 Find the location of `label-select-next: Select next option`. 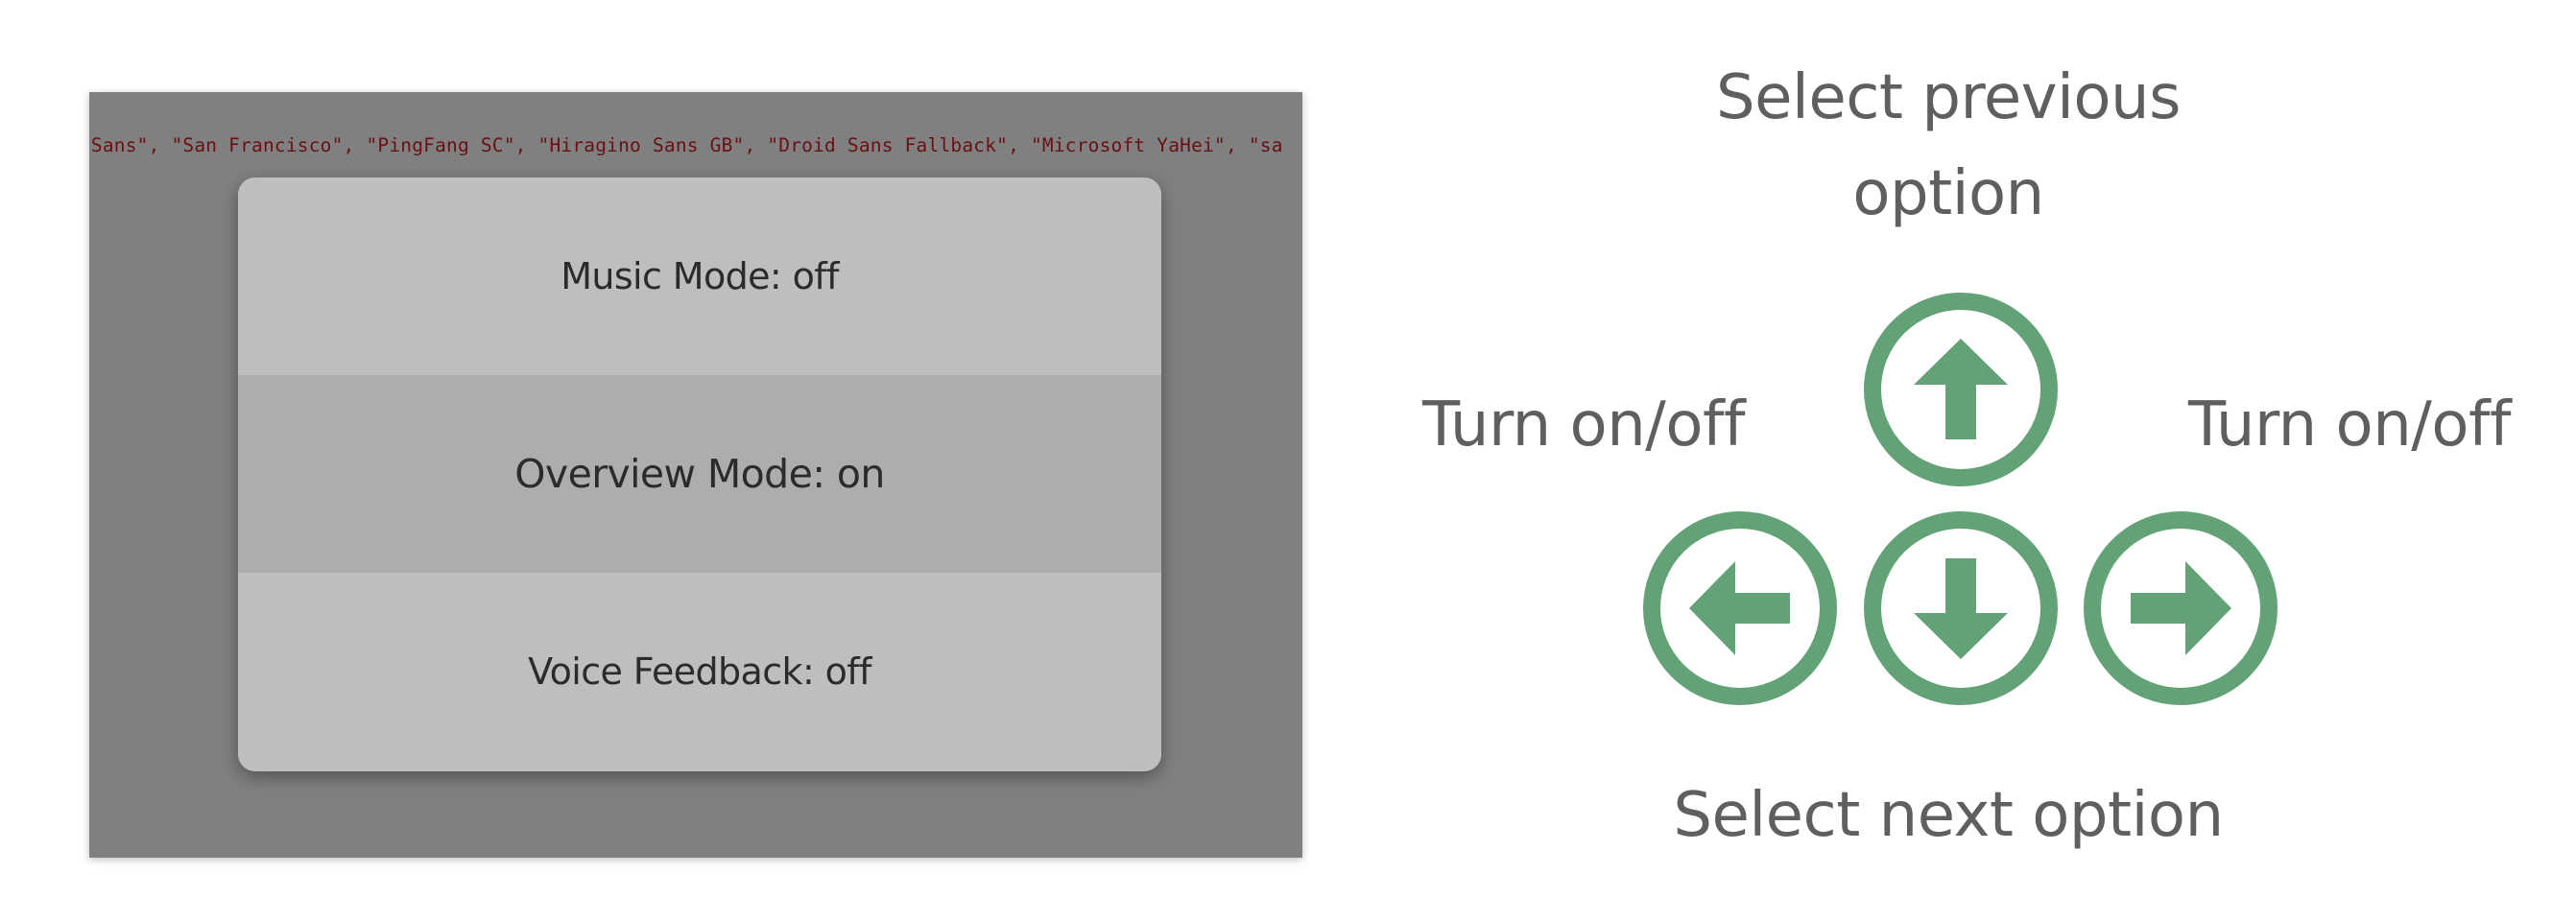

label-select-next: Select next option is located at coordinates (1948, 815).